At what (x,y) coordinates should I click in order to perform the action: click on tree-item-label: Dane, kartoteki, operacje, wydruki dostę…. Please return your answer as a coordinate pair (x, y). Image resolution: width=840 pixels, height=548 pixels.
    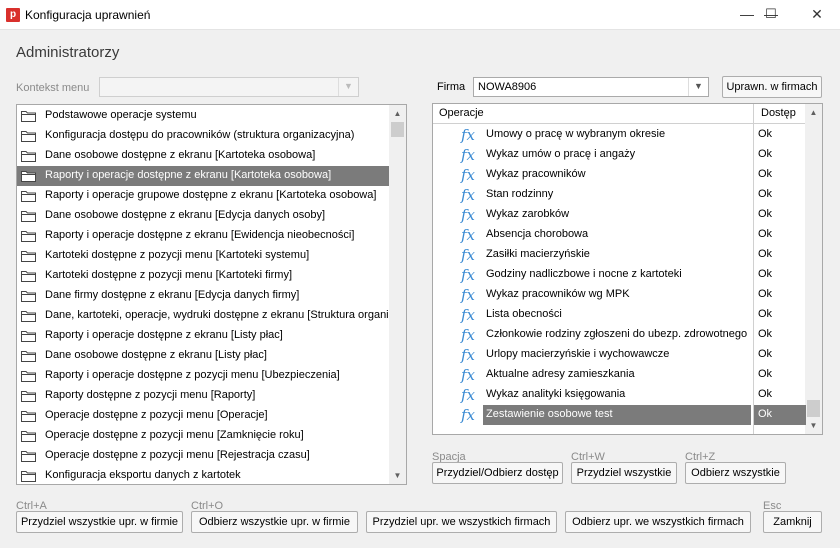
    Looking at the image, I should click on (217, 315).